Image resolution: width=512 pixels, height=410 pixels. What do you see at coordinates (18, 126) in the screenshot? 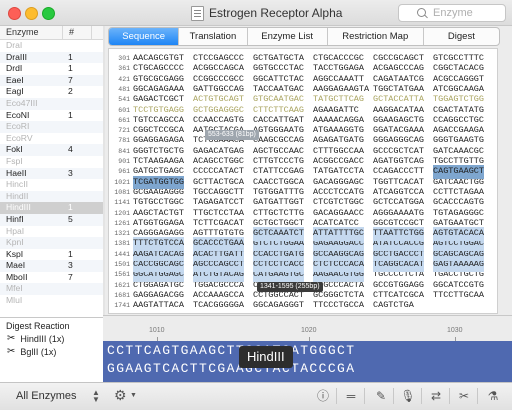
I see `enzyme-name: EcoRI` at bounding box center [18, 126].